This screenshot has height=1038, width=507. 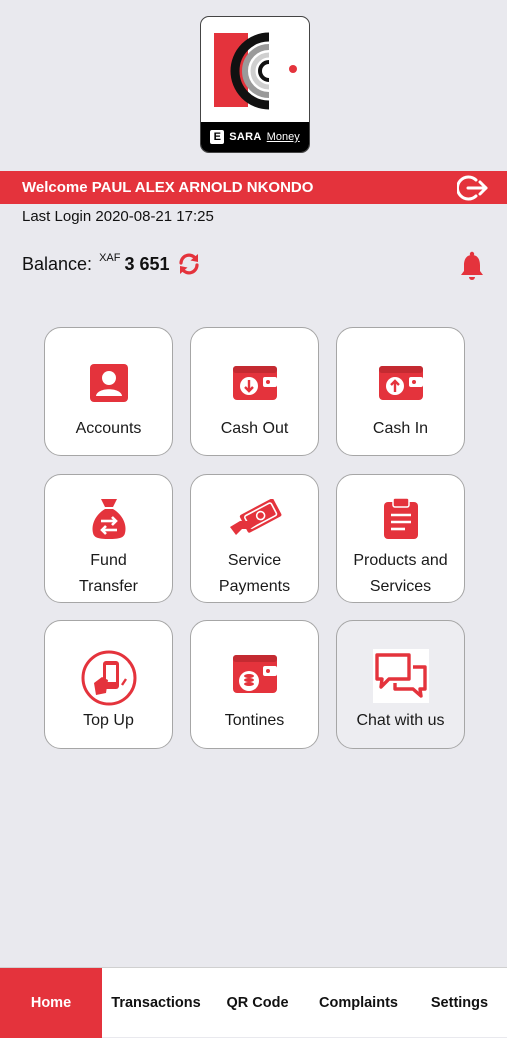 What do you see at coordinates (156, 1003) in the screenshot?
I see `nav-transactions: Transactions` at bounding box center [156, 1003].